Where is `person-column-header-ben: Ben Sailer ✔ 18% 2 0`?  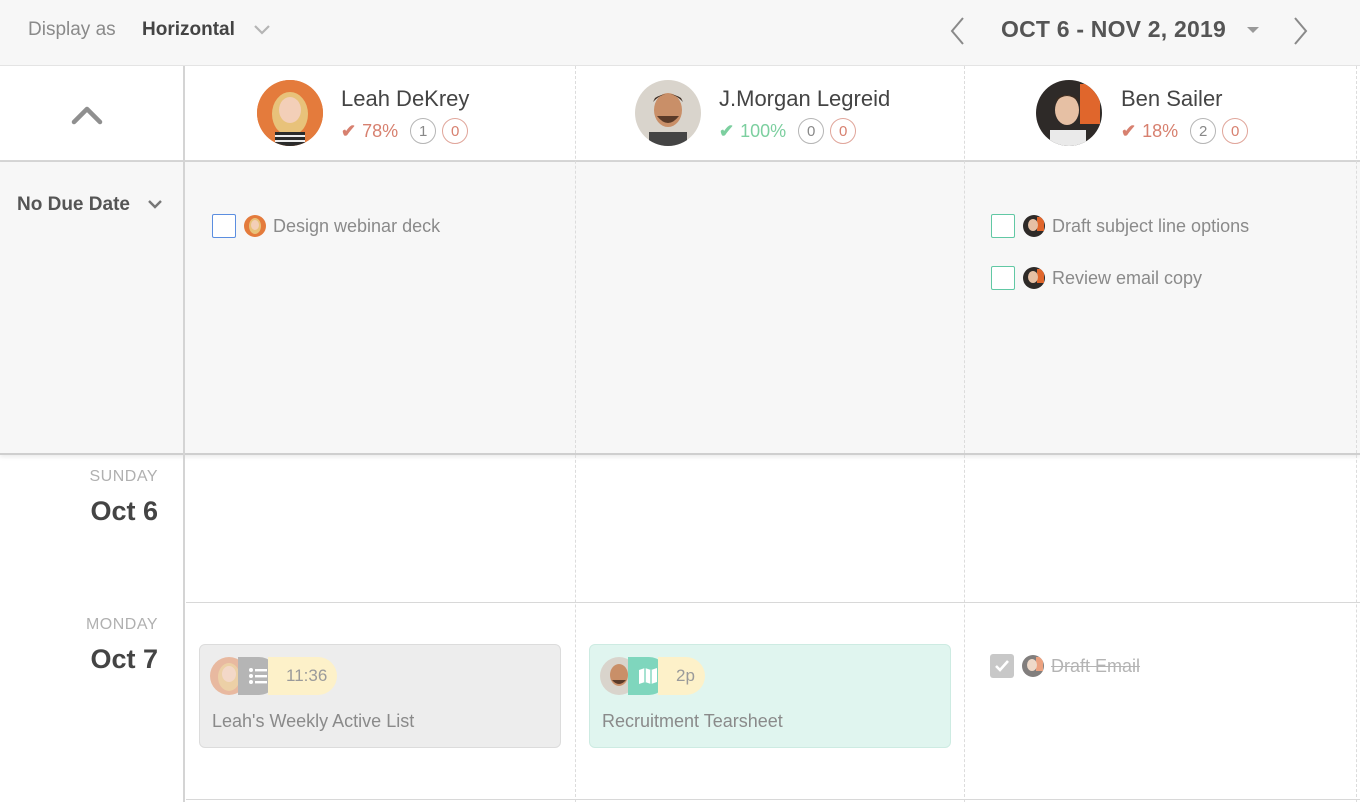 person-column-header-ben: Ben Sailer ✔ 18% 2 0 is located at coordinates (1163, 114).